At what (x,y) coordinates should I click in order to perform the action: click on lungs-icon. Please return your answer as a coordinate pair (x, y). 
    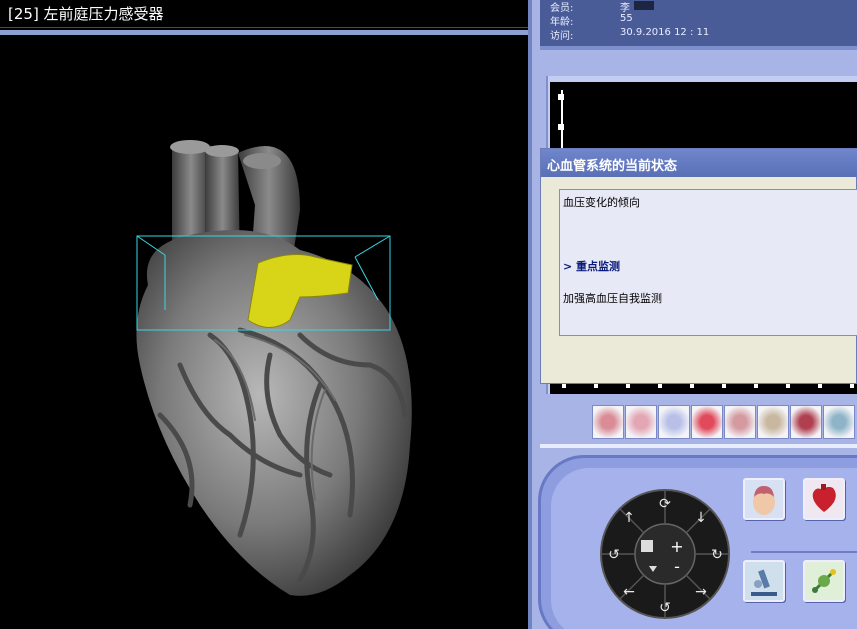
    Looking at the image, I should click on (608, 422).